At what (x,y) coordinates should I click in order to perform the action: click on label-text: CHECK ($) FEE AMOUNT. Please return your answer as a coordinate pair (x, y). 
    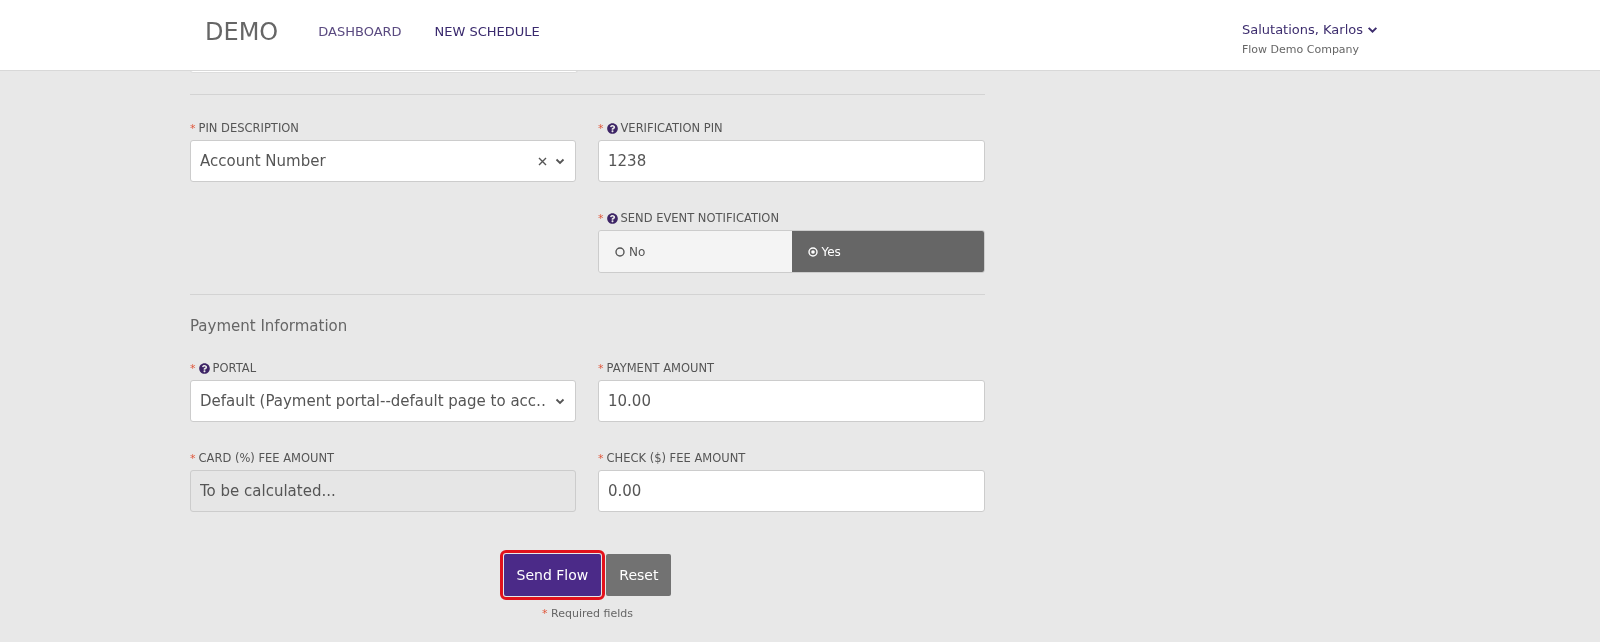
    Looking at the image, I should click on (676, 458).